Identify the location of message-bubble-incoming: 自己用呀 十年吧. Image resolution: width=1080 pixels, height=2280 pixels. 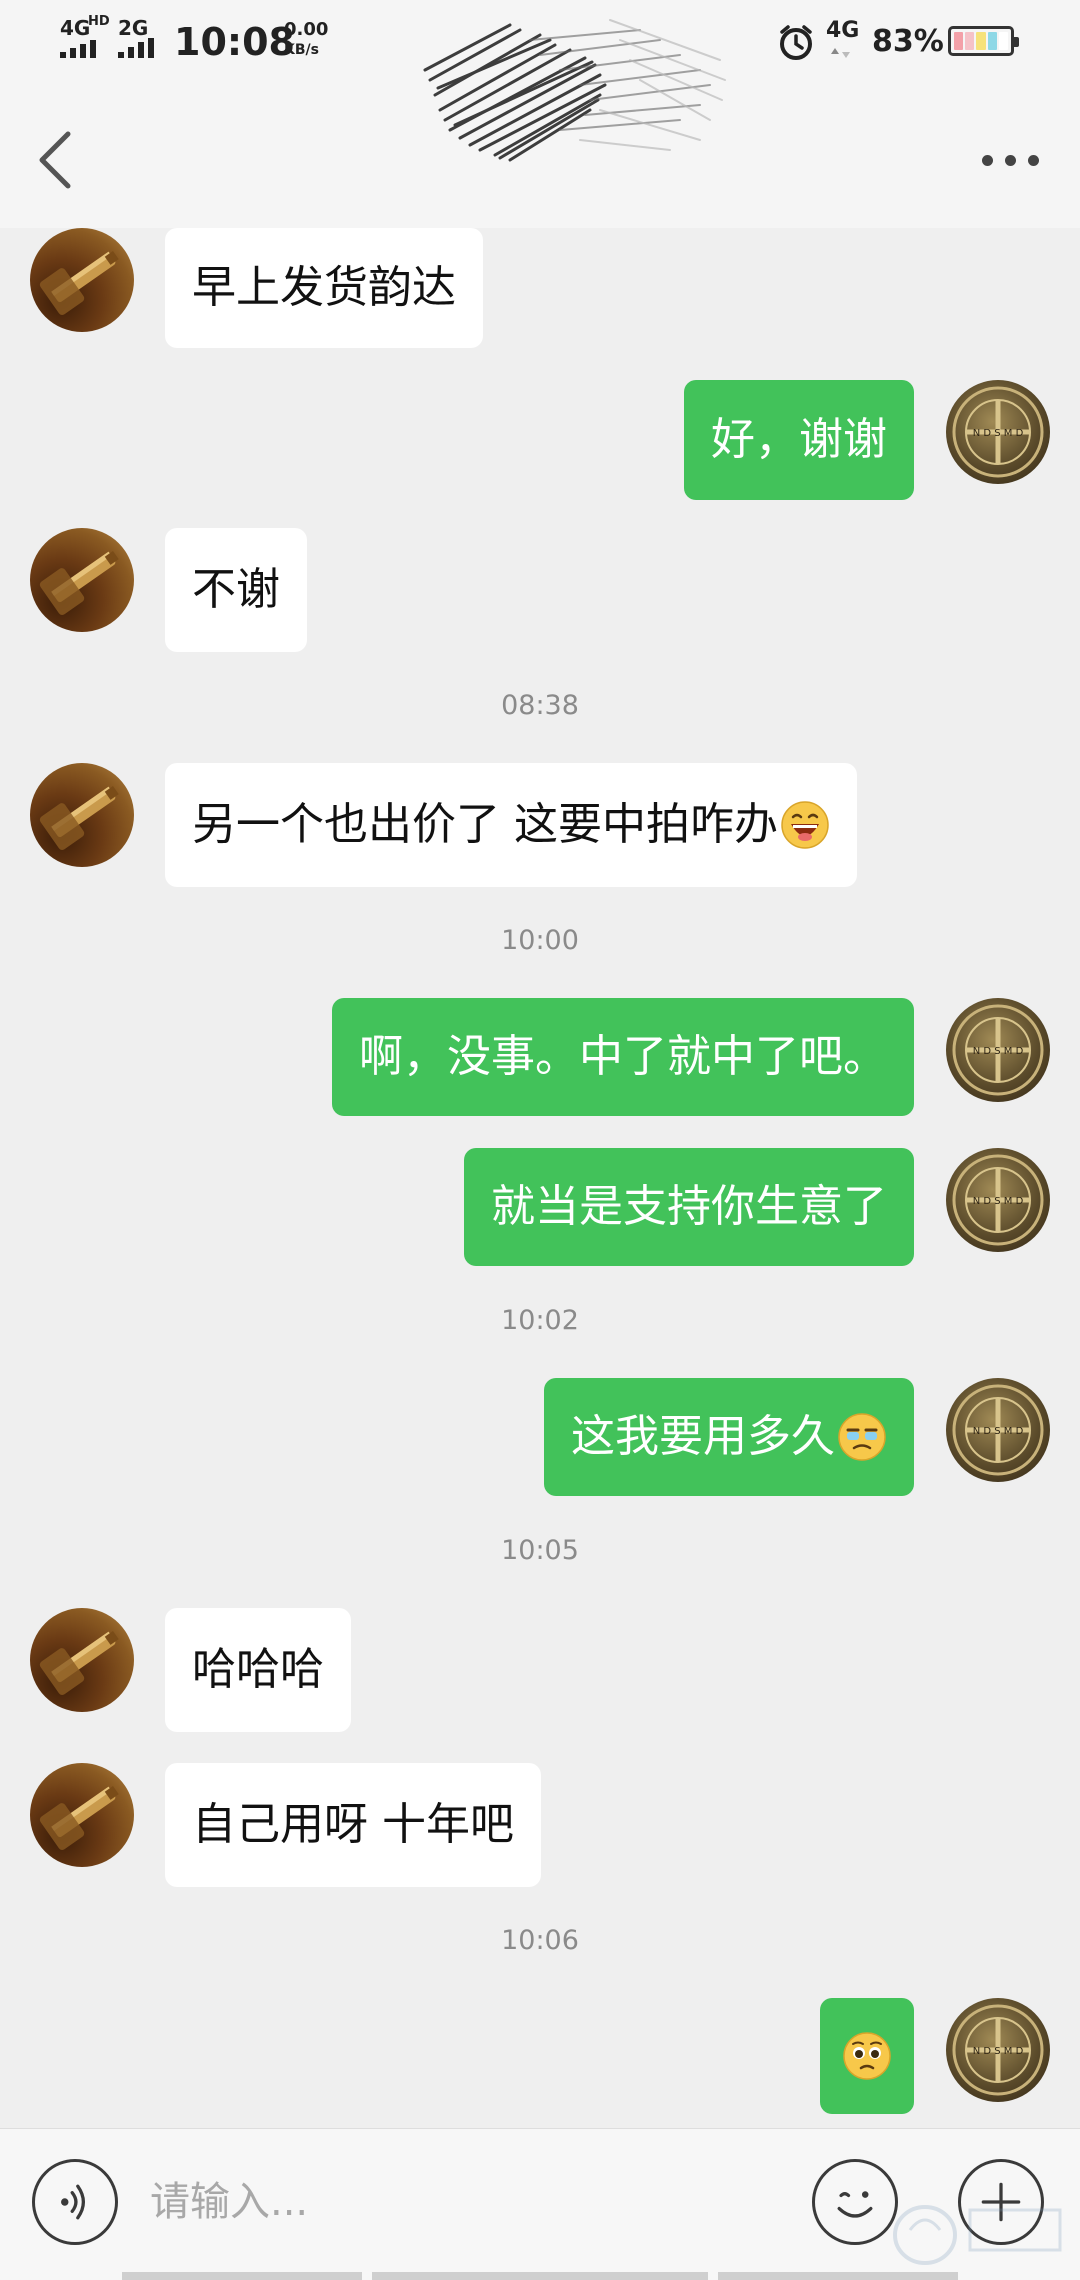
(353, 1825).